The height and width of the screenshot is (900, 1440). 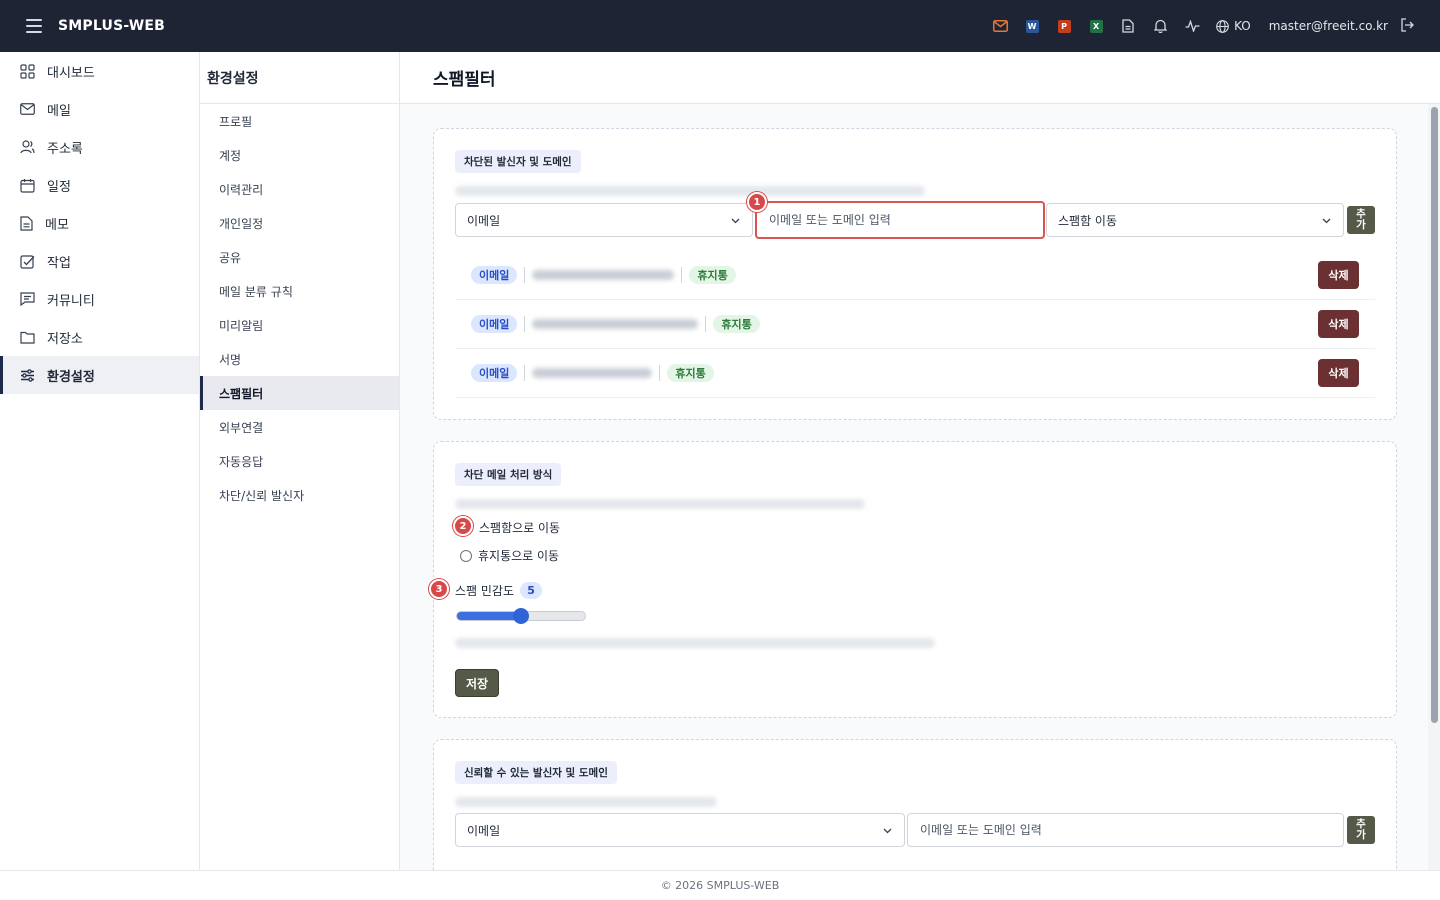 I want to click on sidebar-item-storage: 저장소, so click(x=99, y=337).